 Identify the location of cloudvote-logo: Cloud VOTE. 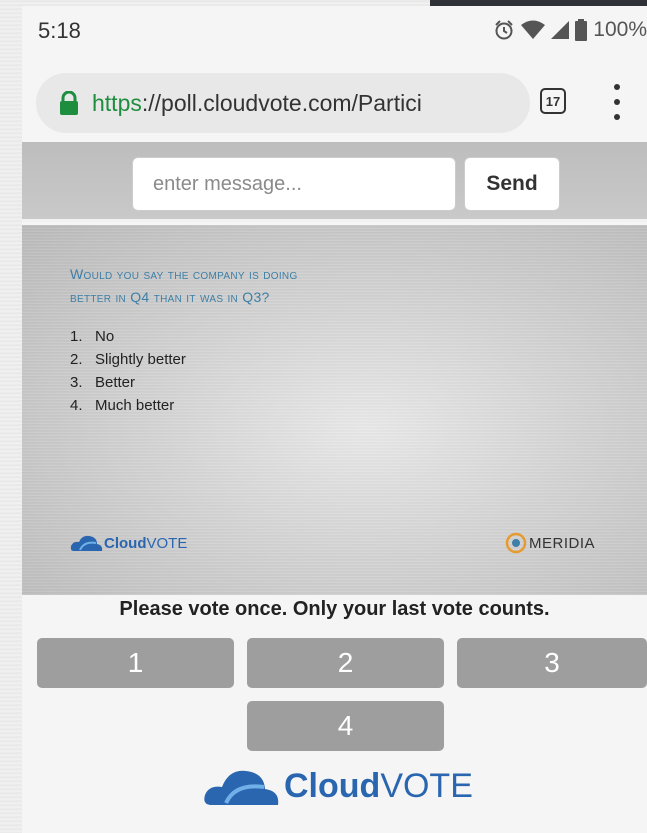
(128, 543).